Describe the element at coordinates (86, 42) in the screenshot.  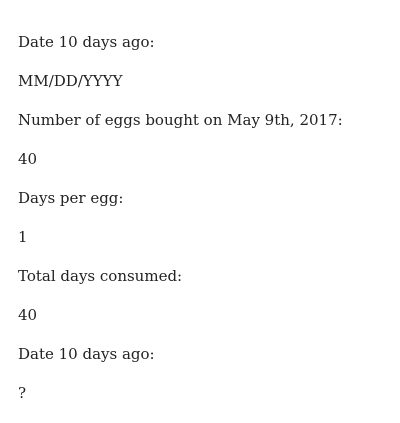
I see `date-10-days-ago-label: Date 10 days ago:` at that location.